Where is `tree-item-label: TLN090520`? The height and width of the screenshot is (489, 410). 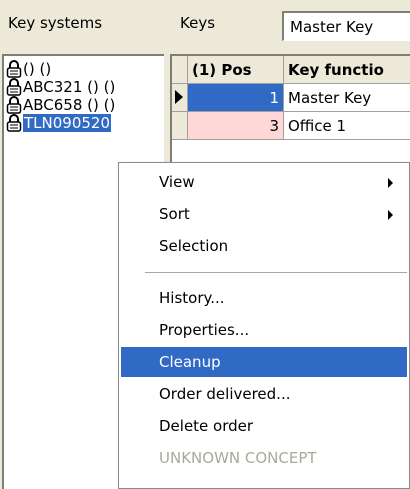 tree-item-label: TLN090520 is located at coordinates (67, 123).